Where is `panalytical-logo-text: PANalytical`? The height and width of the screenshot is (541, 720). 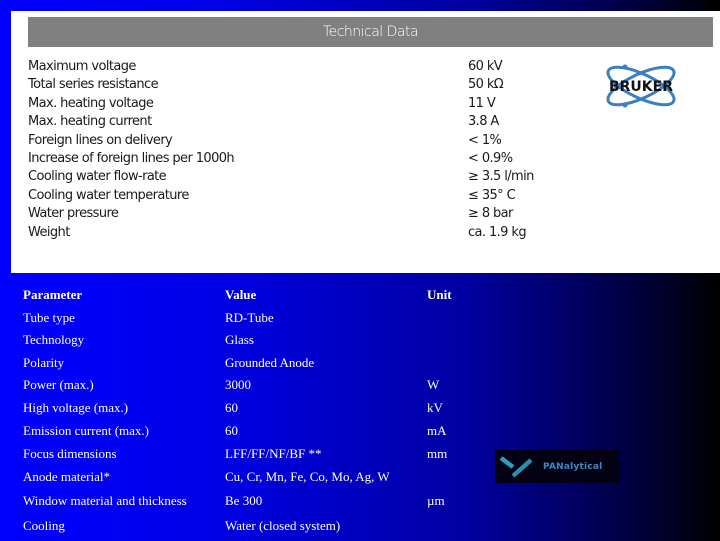 panalytical-logo-text: PANalytical is located at coordinates (573, 466).